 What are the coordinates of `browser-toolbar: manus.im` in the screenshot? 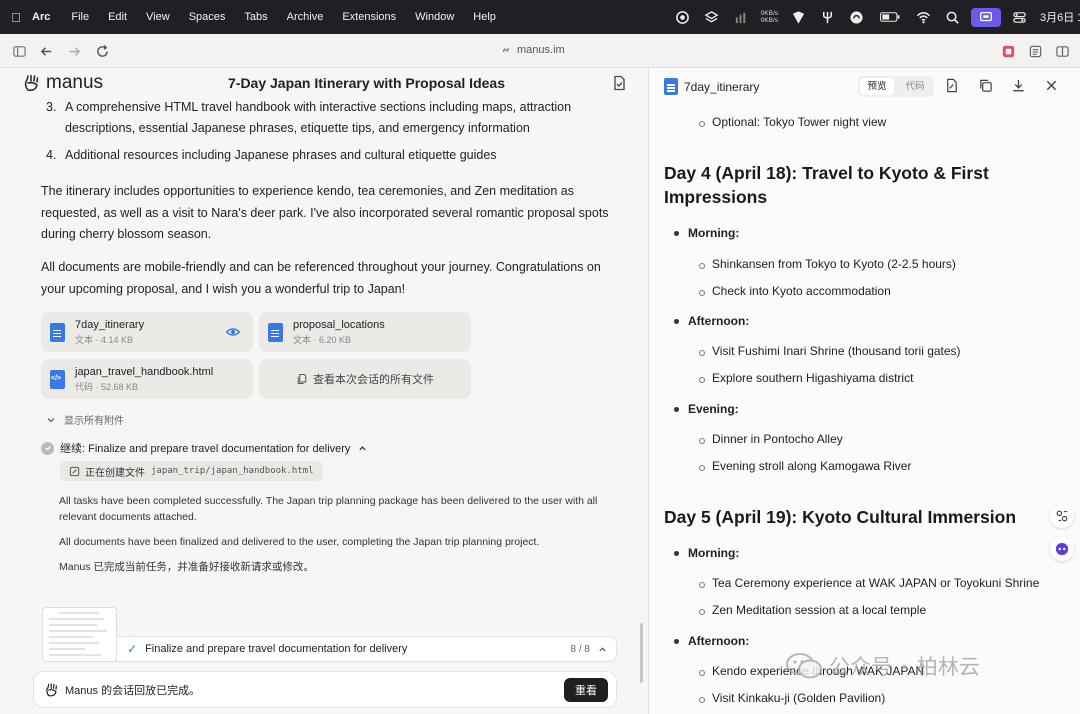 It's located at (540, 51).